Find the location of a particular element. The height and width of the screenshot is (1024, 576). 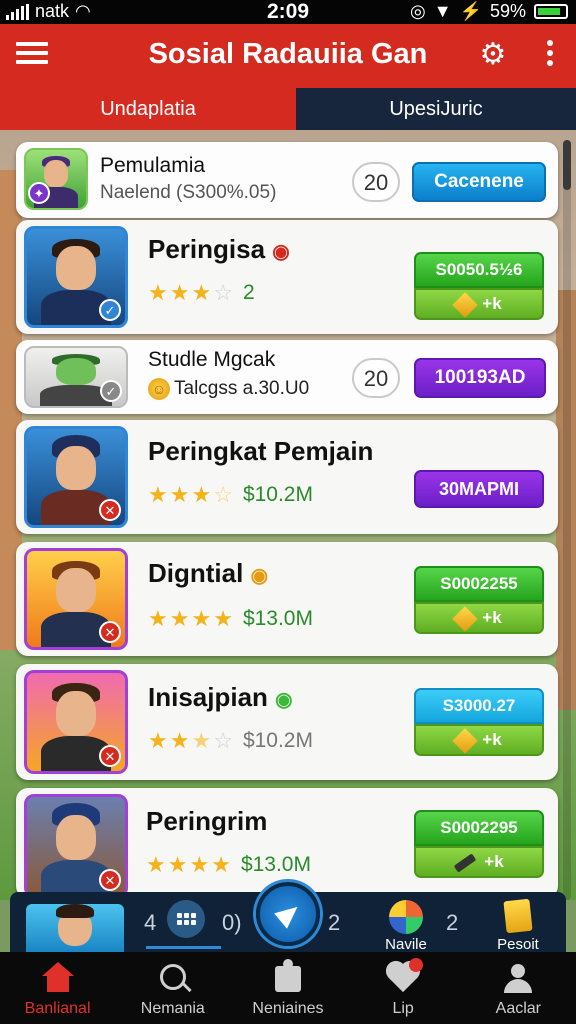

send-button is located at coordinates (288, 914).